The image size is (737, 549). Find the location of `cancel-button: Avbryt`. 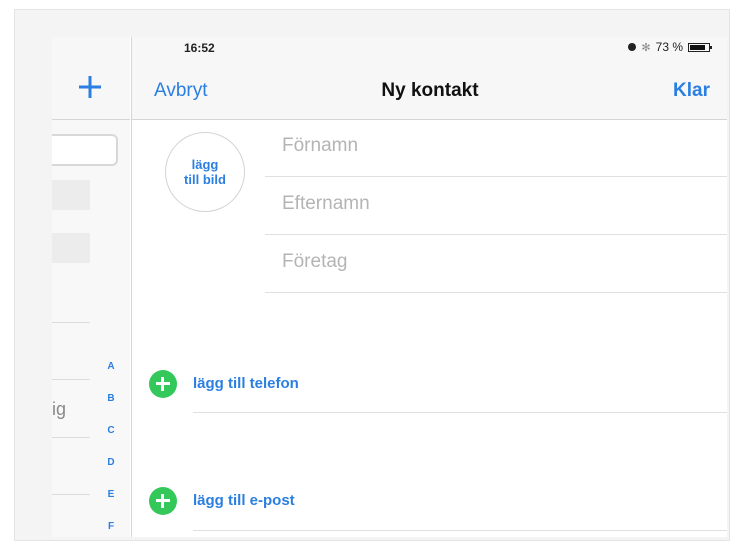

cancel-button: Avbryt is located at coordinates (181, 91).